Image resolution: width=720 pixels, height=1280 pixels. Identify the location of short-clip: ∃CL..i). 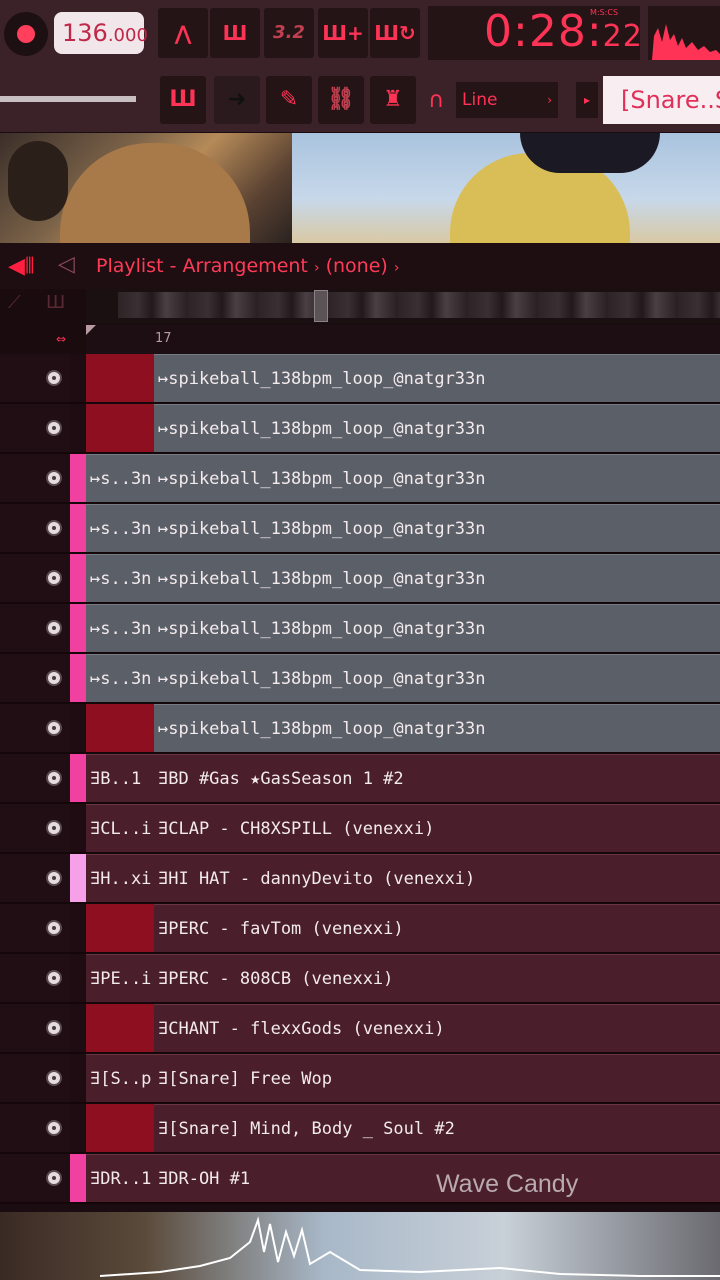
(120, 828).